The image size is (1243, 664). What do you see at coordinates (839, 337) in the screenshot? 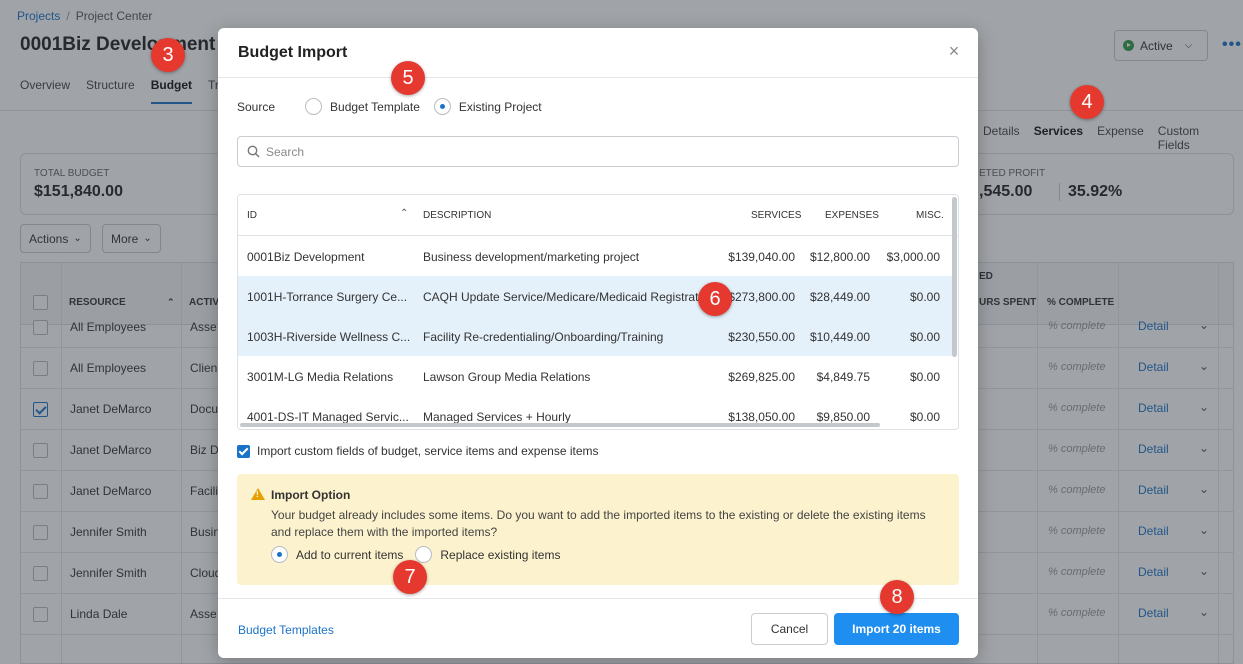
I see `expenses-cell: $10,449.00` at bounding box center [839, 337].